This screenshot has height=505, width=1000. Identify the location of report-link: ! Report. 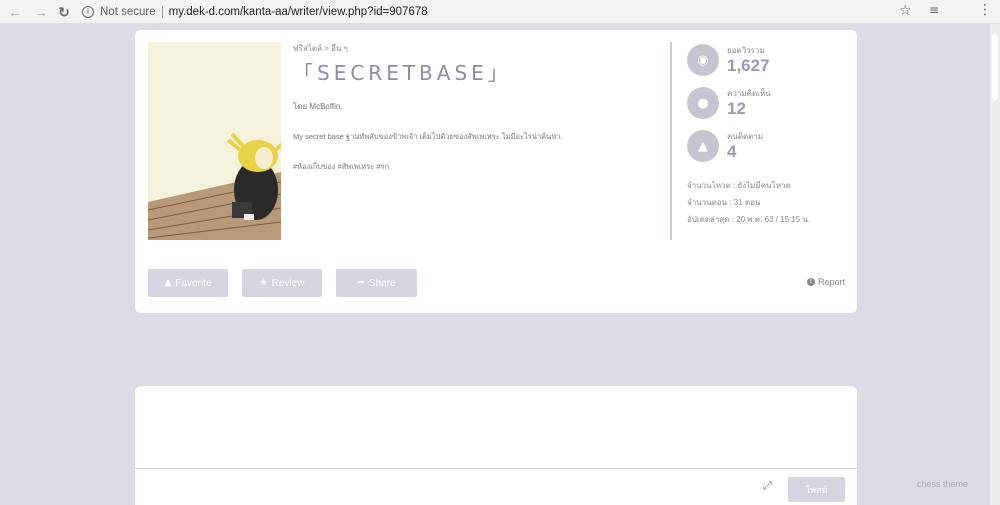
(826, 282).